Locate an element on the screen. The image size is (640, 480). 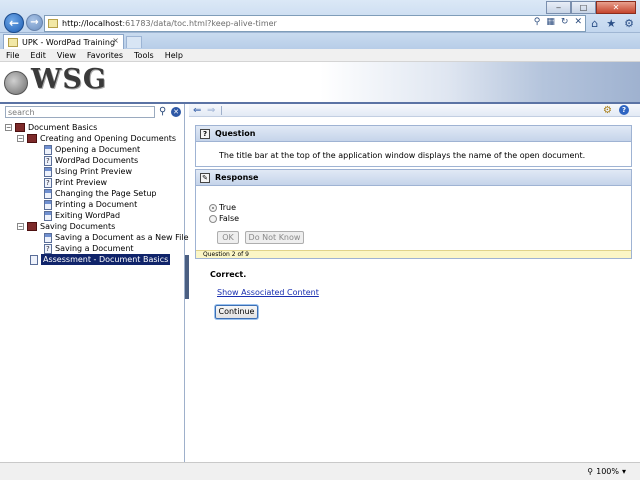
zoom-control: ⚲ 100% ▾ is located at coordinates (606, 471).